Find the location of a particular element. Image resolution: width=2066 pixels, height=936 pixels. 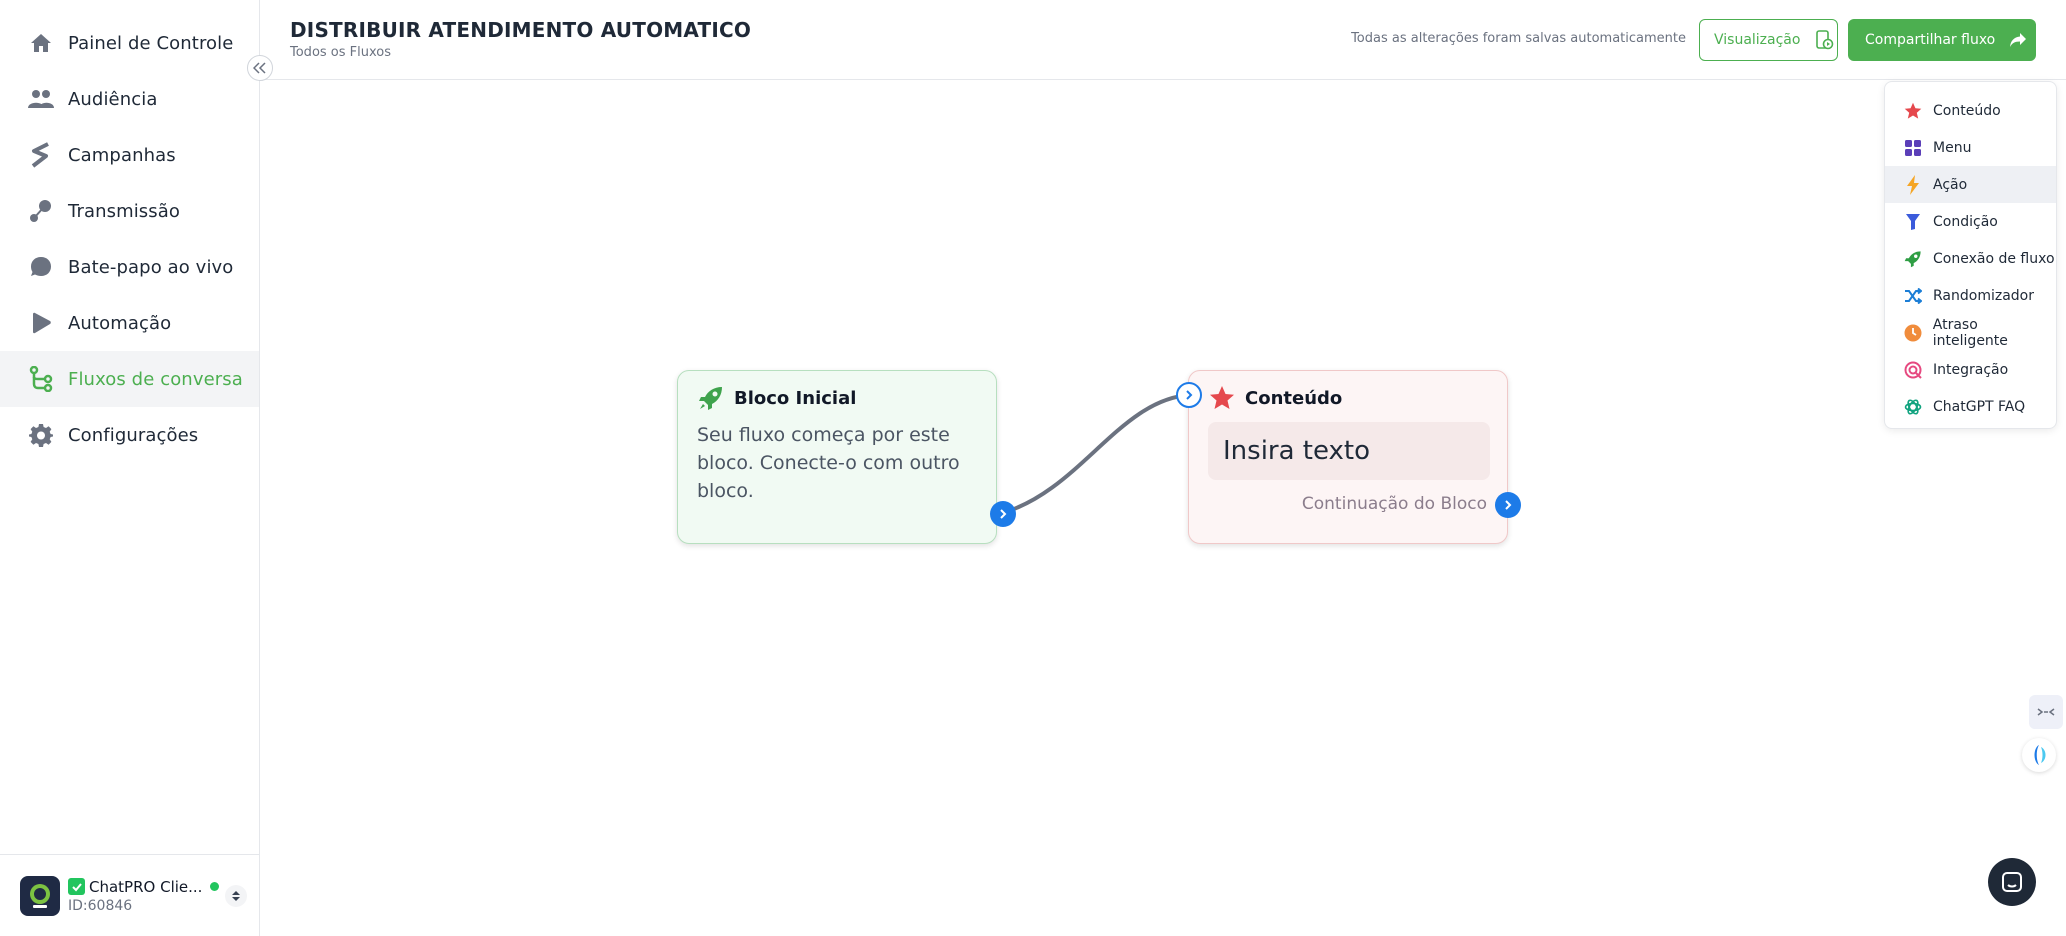

account-id: ID:60846 is located at coordinates (100, 905).